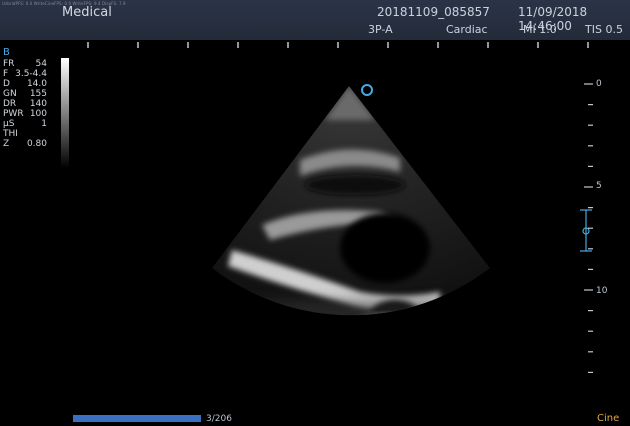  What do you see at coordinates (602, 291) in the screenshot?
I see `depth-label-10: 10` at bounding box center [602, 291].